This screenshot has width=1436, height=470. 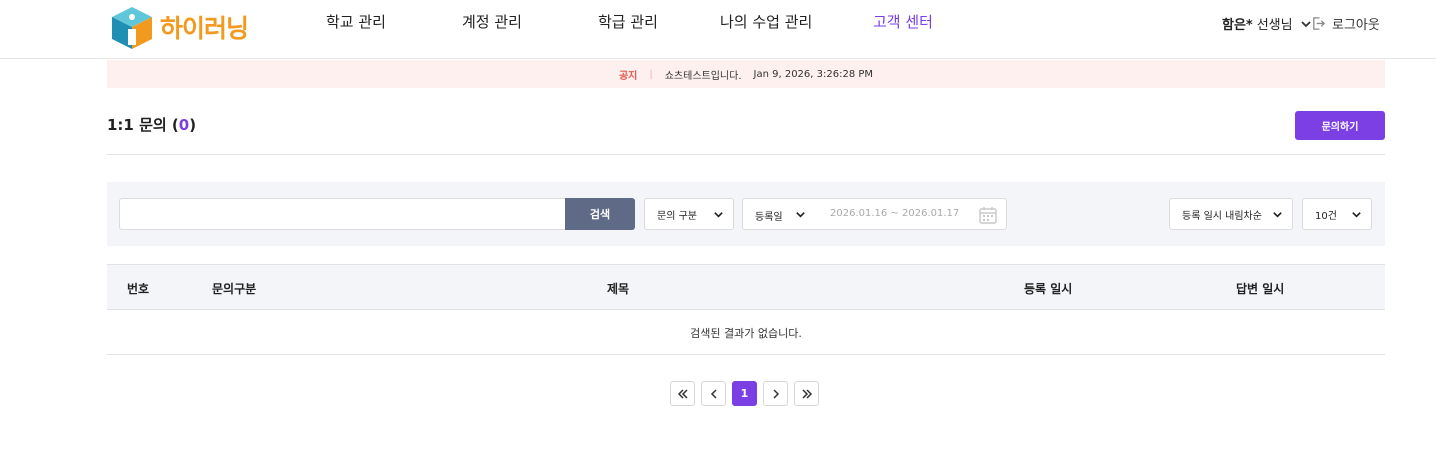 What do you see at coordinates (138, 289) in the screenshot?
I see `column-header-number: 번호` at bounding box center [138, 289].